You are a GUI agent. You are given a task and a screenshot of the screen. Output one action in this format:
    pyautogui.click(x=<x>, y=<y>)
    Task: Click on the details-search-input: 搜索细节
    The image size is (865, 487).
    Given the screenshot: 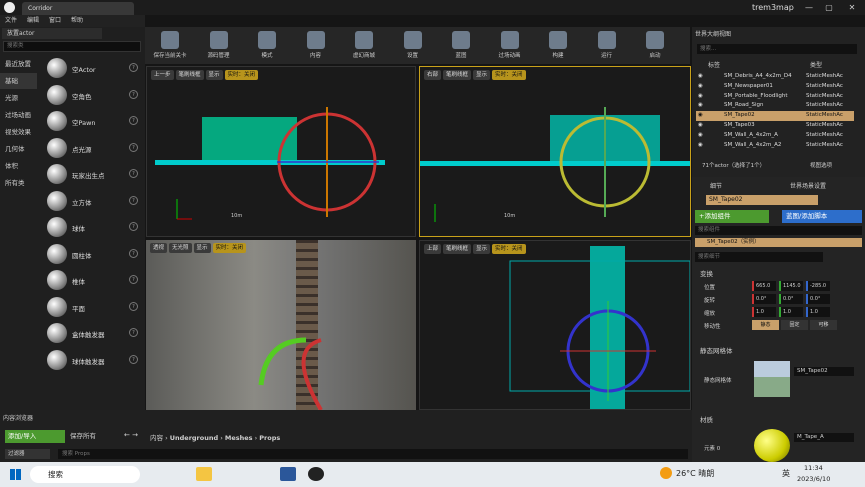 What is the action you would take?
    pyautogui.click(x=759, y=257)
    